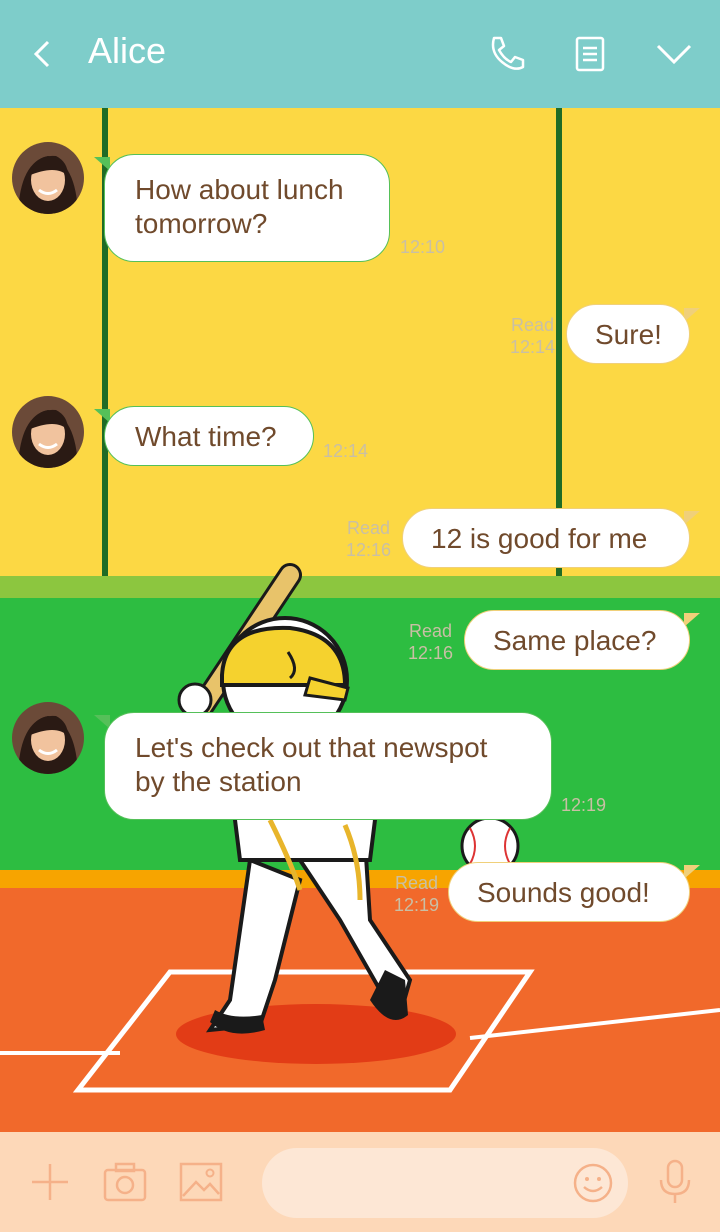  What do you see at coordinates (674, 54) in the screenshot?
I see `chevron-down-icon` at bounding box center [674, 54].